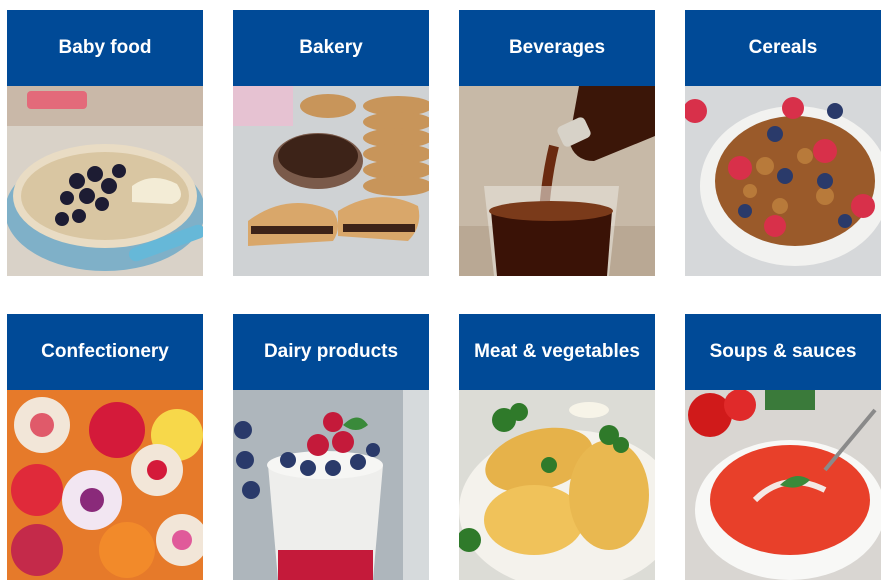 The height and width of the screenshot is (580, 885). I want to click on category-header: Bakery, so click(331, 48).